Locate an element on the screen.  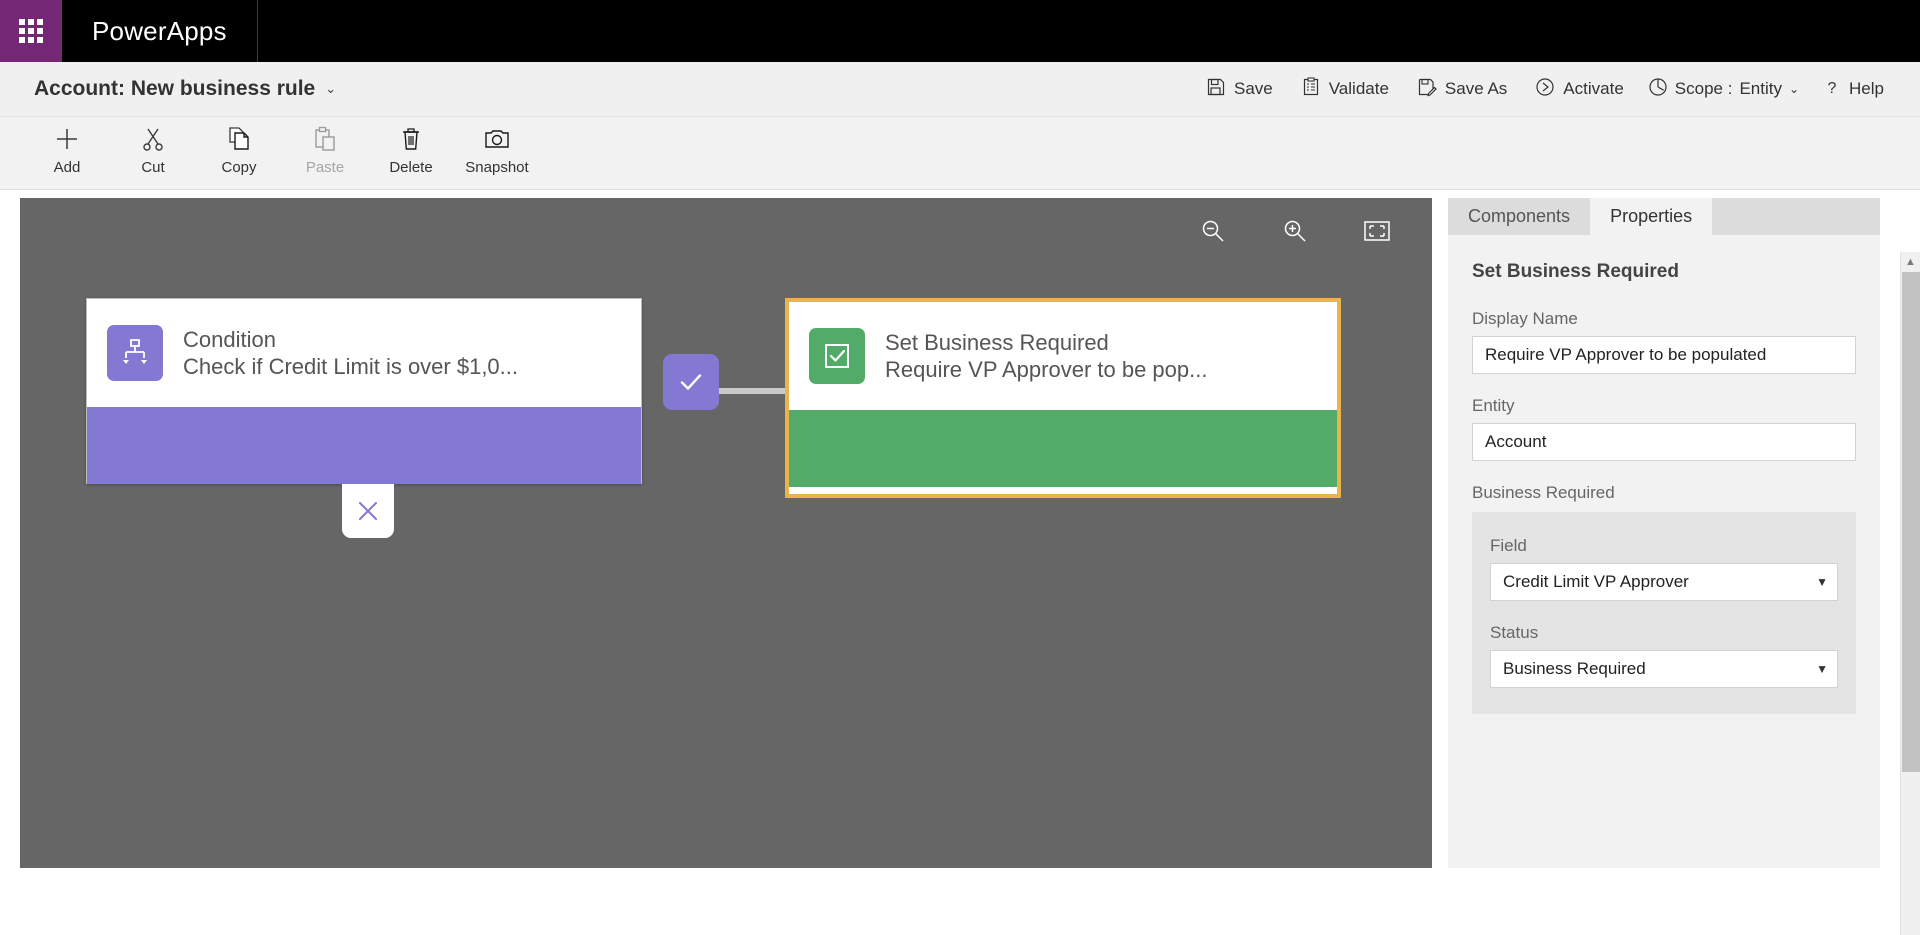
panel-tab-filler is located at coordinates (1796, 216).